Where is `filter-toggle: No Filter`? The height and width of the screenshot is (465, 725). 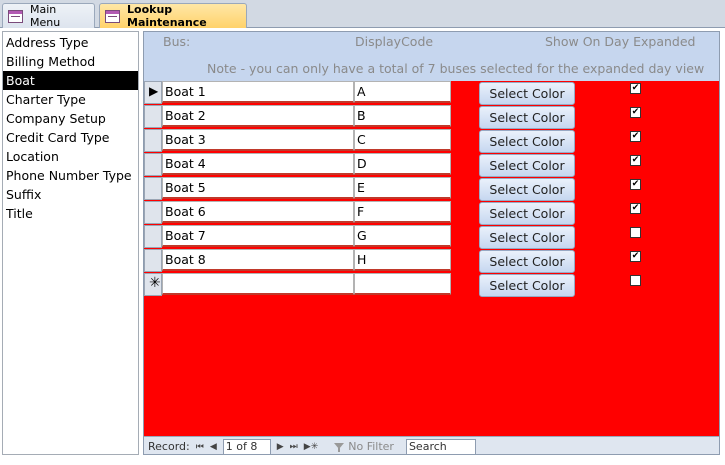 filter-toggle: No Filter is located at coordinates (364, 446).